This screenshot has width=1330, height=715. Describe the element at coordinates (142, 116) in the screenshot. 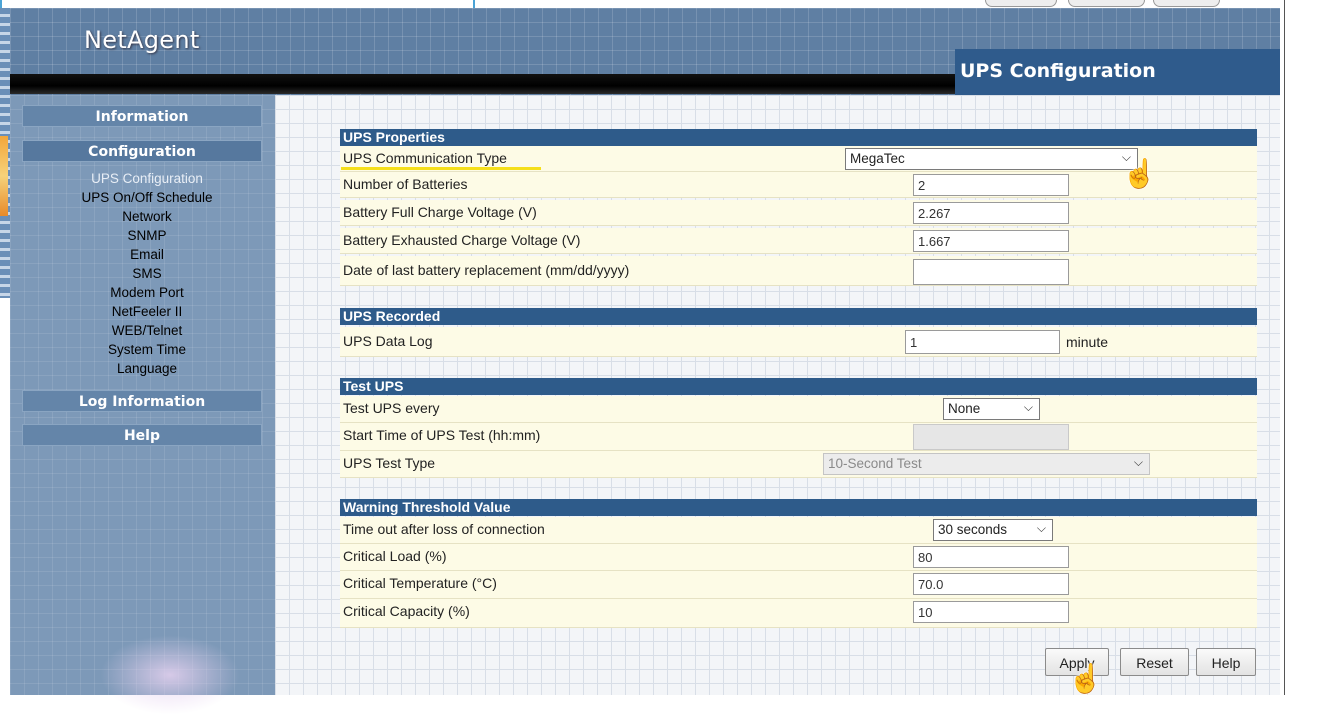

I see `nav-information: Information` at that location.